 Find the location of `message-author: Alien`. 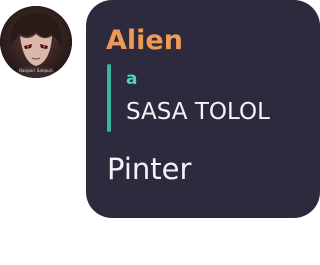

message-author: Alien is located at coordinates (144, 41).